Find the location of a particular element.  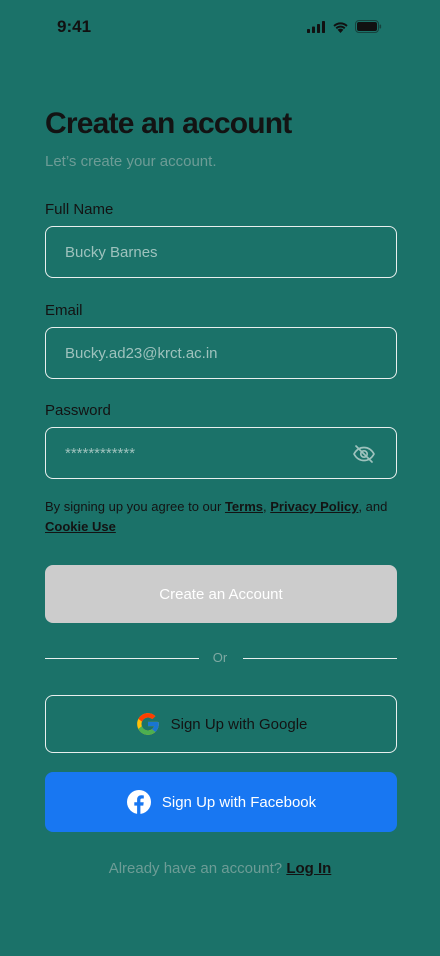

facebook-signup-button: Sign Up with Facebook is located at coordinates (221, 802).